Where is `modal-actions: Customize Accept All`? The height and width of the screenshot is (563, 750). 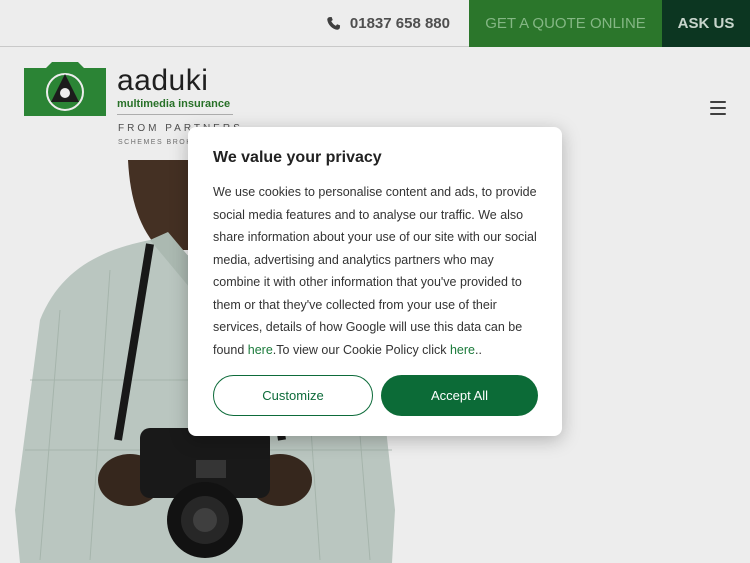 modal-actions: Customize Accept All is located at coordinates (375, 395).